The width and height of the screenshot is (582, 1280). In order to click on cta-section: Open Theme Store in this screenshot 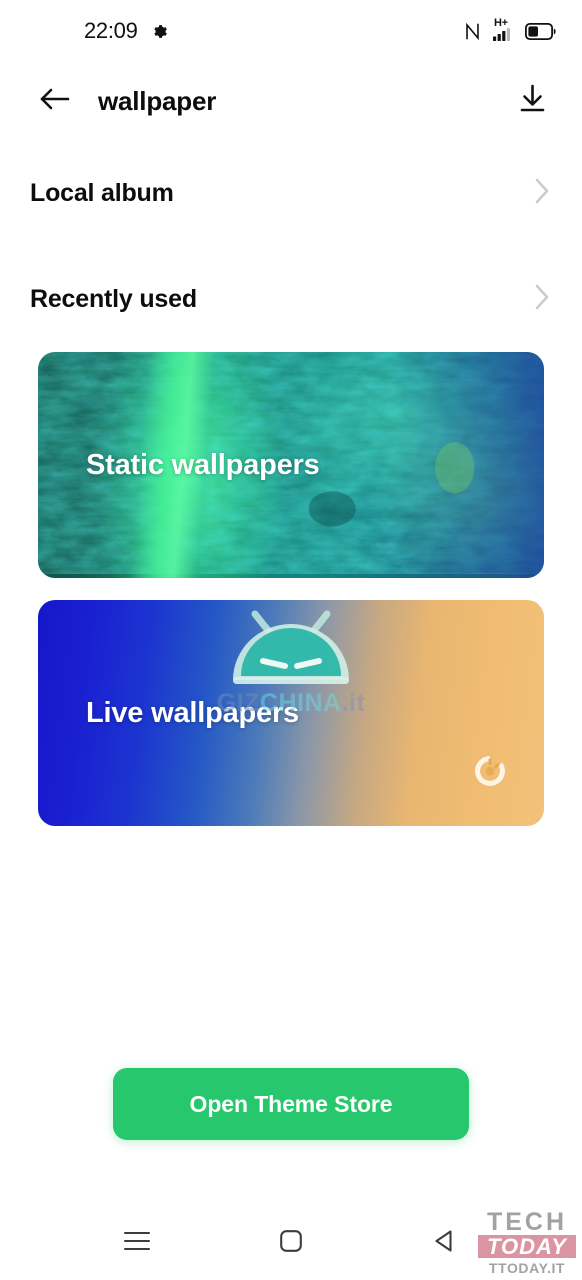, I will do `click(291, 1137)`.